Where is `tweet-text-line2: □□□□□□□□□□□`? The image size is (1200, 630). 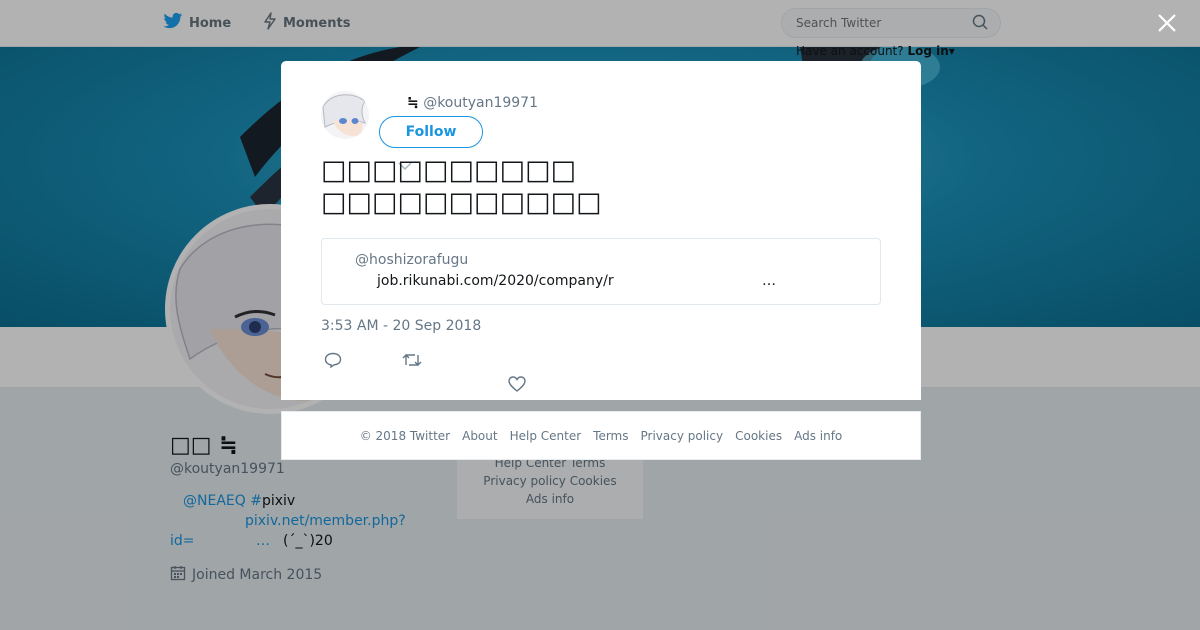
tweet-text-line2: □□□□□□□□□□□ is located at coordinates (461, 202).